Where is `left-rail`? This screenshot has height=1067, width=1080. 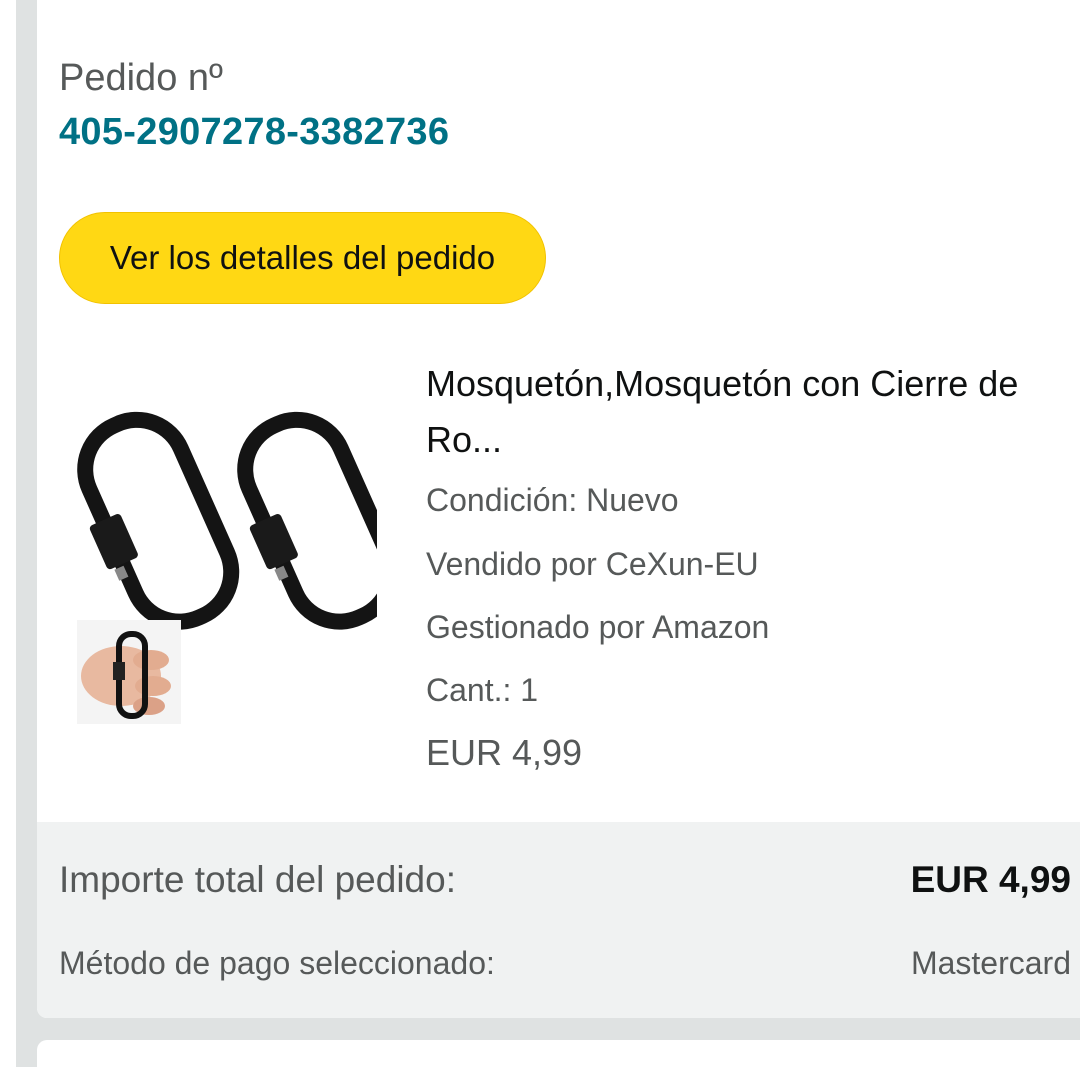
left-rail is located at coordinates (8, 533).